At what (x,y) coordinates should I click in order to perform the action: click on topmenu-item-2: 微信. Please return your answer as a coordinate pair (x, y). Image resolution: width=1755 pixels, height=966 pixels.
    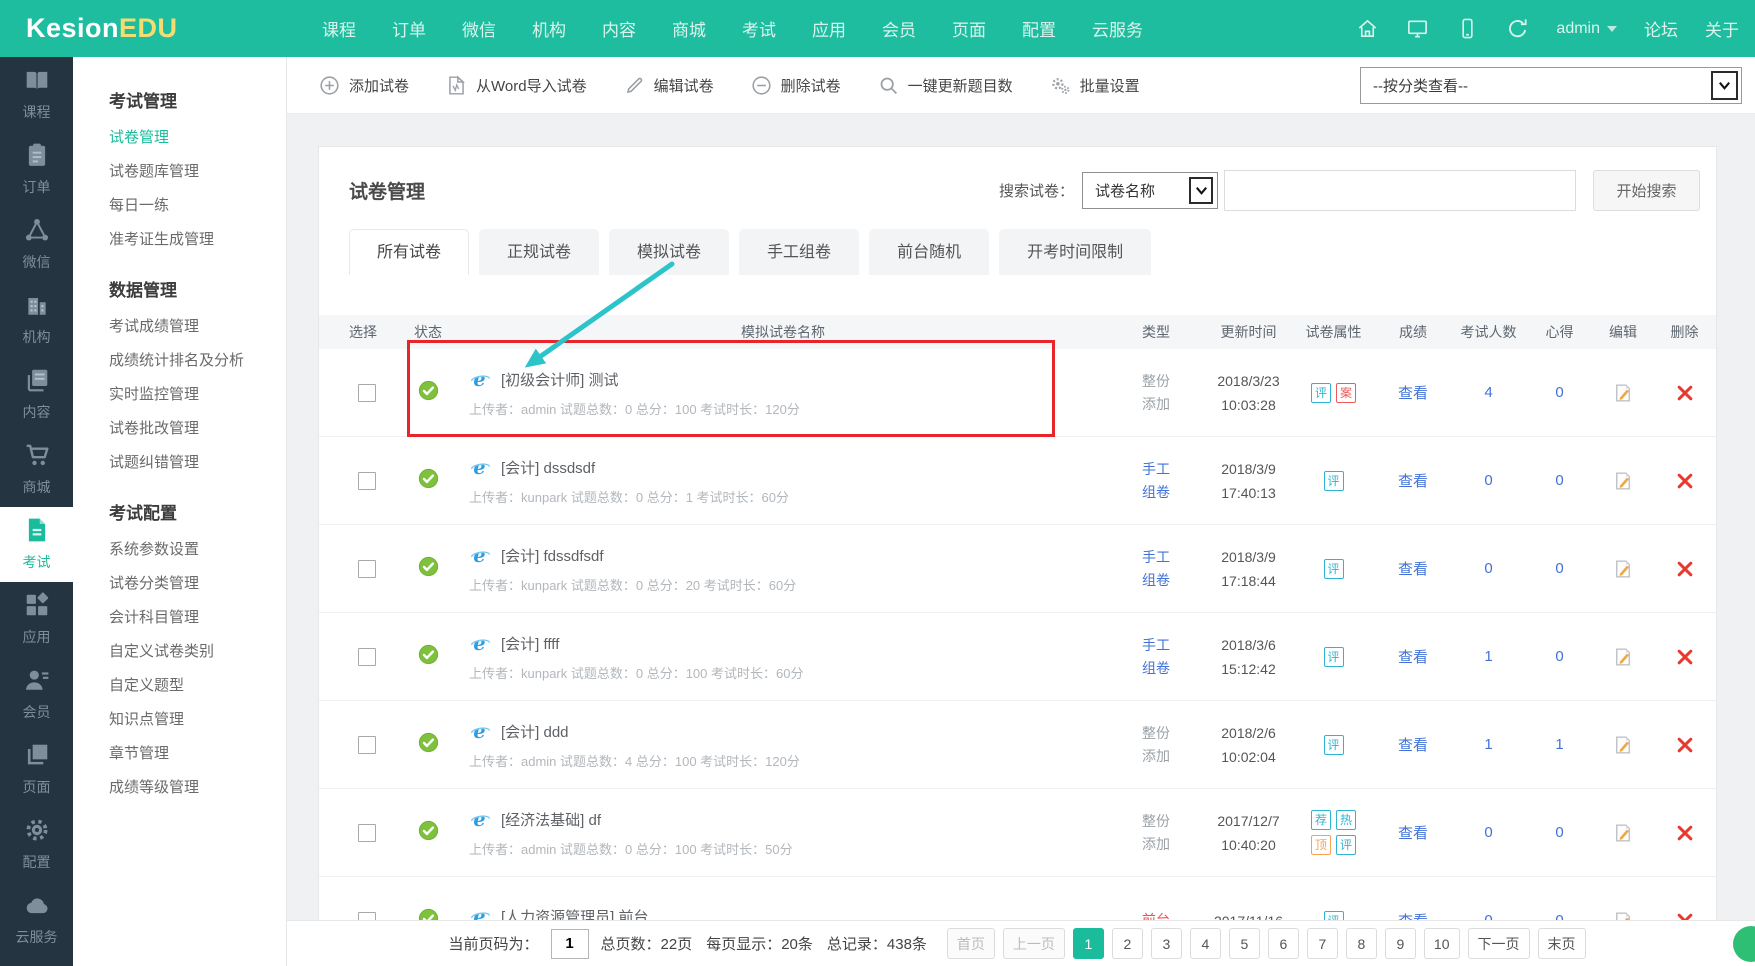
    Looking at the image, I should click on (479, 28).